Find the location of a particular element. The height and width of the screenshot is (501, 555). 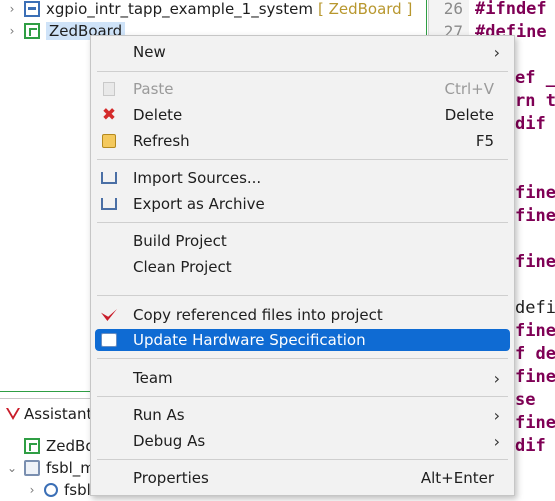

tab-assistant: Assistant is located at coordinates (50, 414).